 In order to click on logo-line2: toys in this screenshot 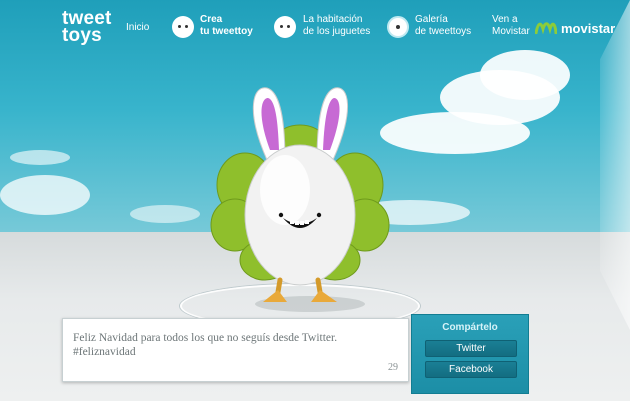, I will do `click(82, 35)`.